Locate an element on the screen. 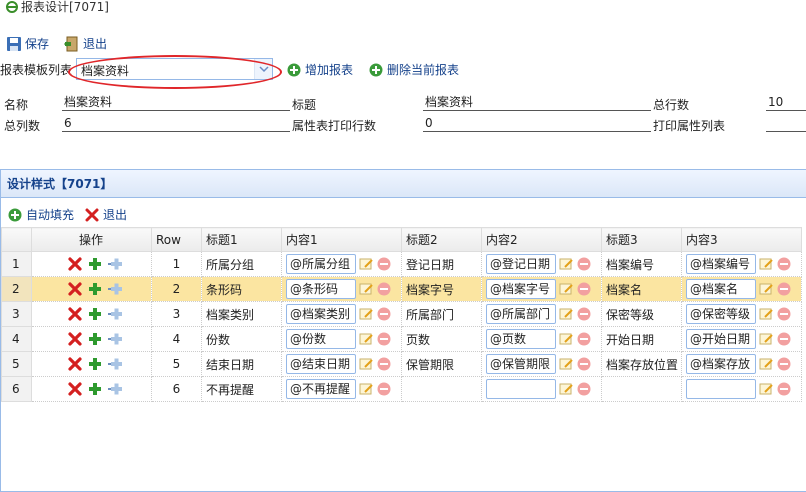 Image resolution: width=806 pixels, height=492 pixels. row-index-cell: 2 is located at coordinates (176, 289).